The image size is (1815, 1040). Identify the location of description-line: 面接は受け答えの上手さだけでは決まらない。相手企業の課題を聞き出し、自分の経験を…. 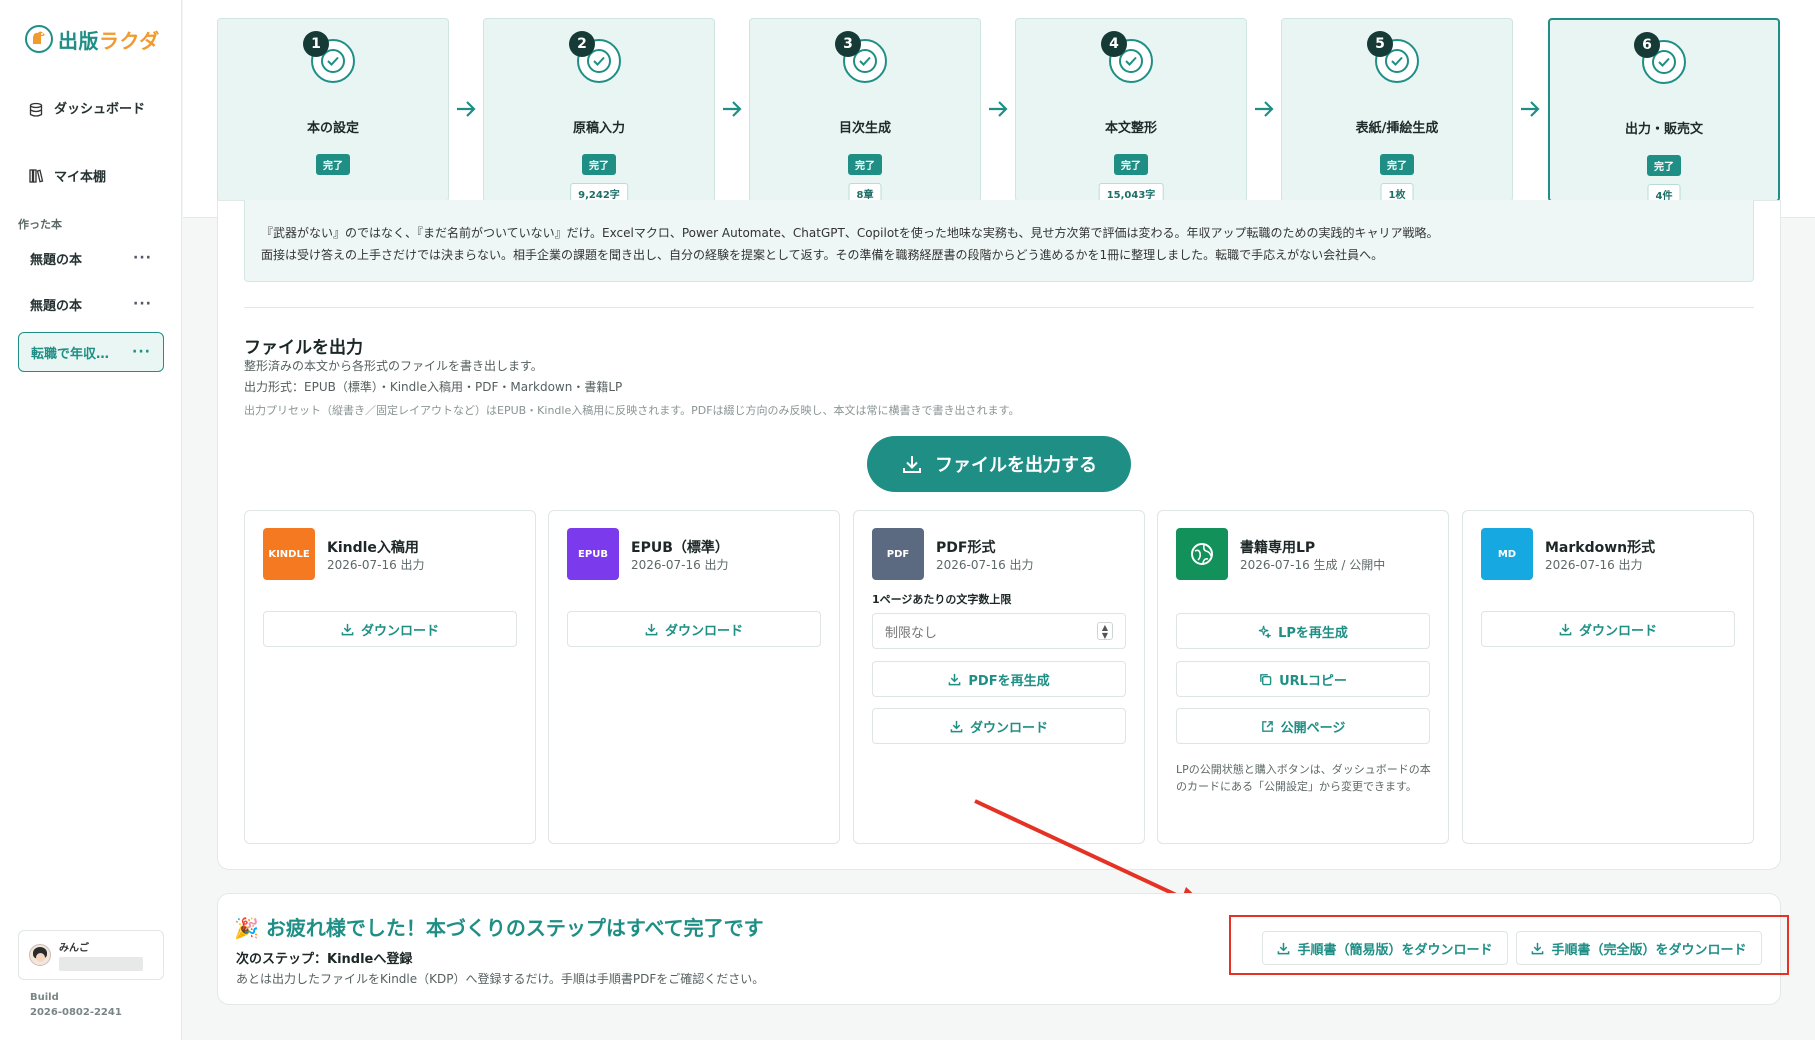
(822, 255).